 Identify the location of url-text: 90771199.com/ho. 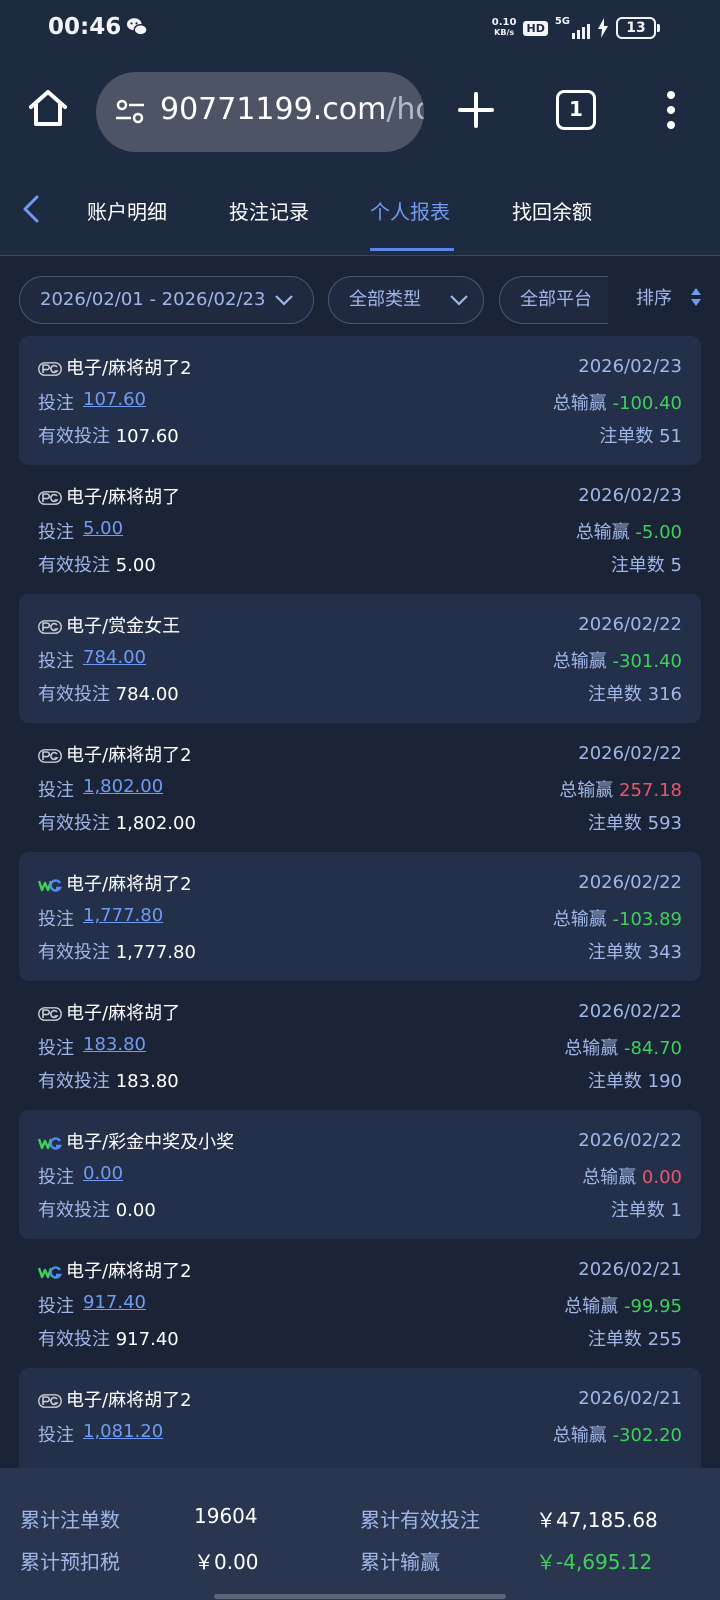
(292, 109).